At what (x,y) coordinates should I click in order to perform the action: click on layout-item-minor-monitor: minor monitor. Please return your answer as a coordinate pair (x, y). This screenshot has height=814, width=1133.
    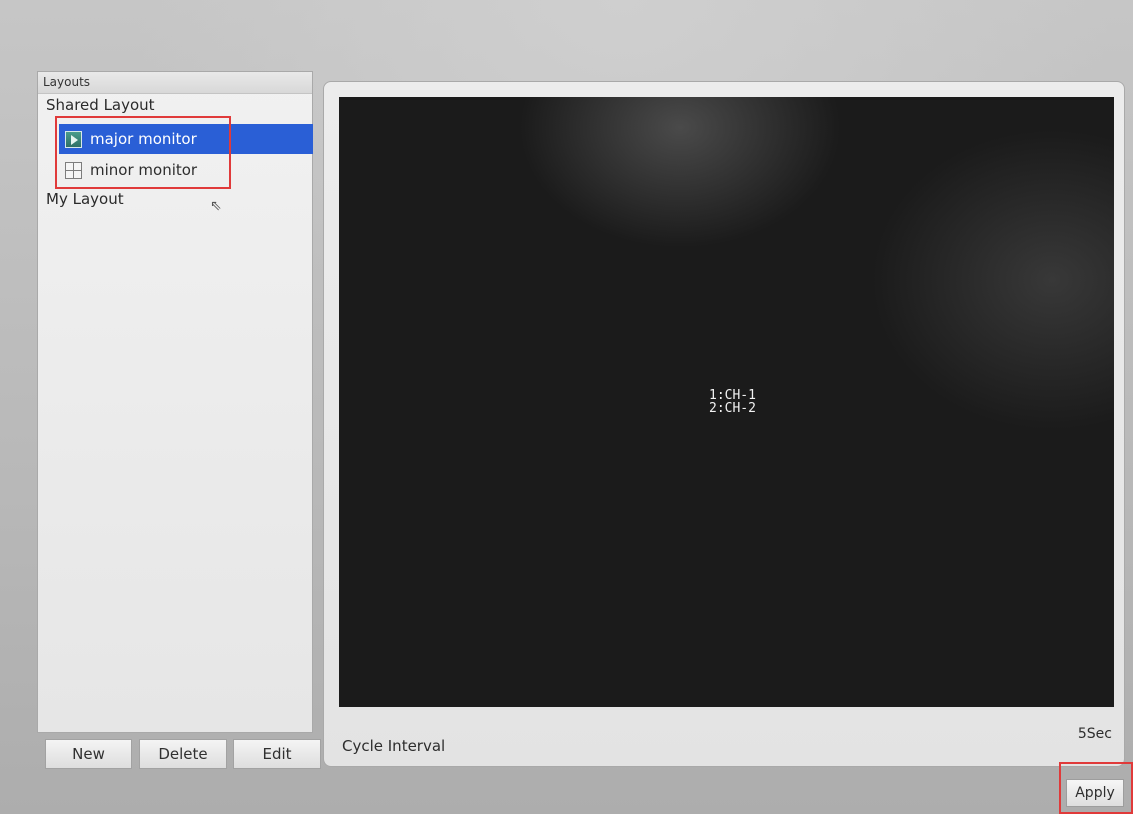
    Looking at the image, I should click on (186, 170).